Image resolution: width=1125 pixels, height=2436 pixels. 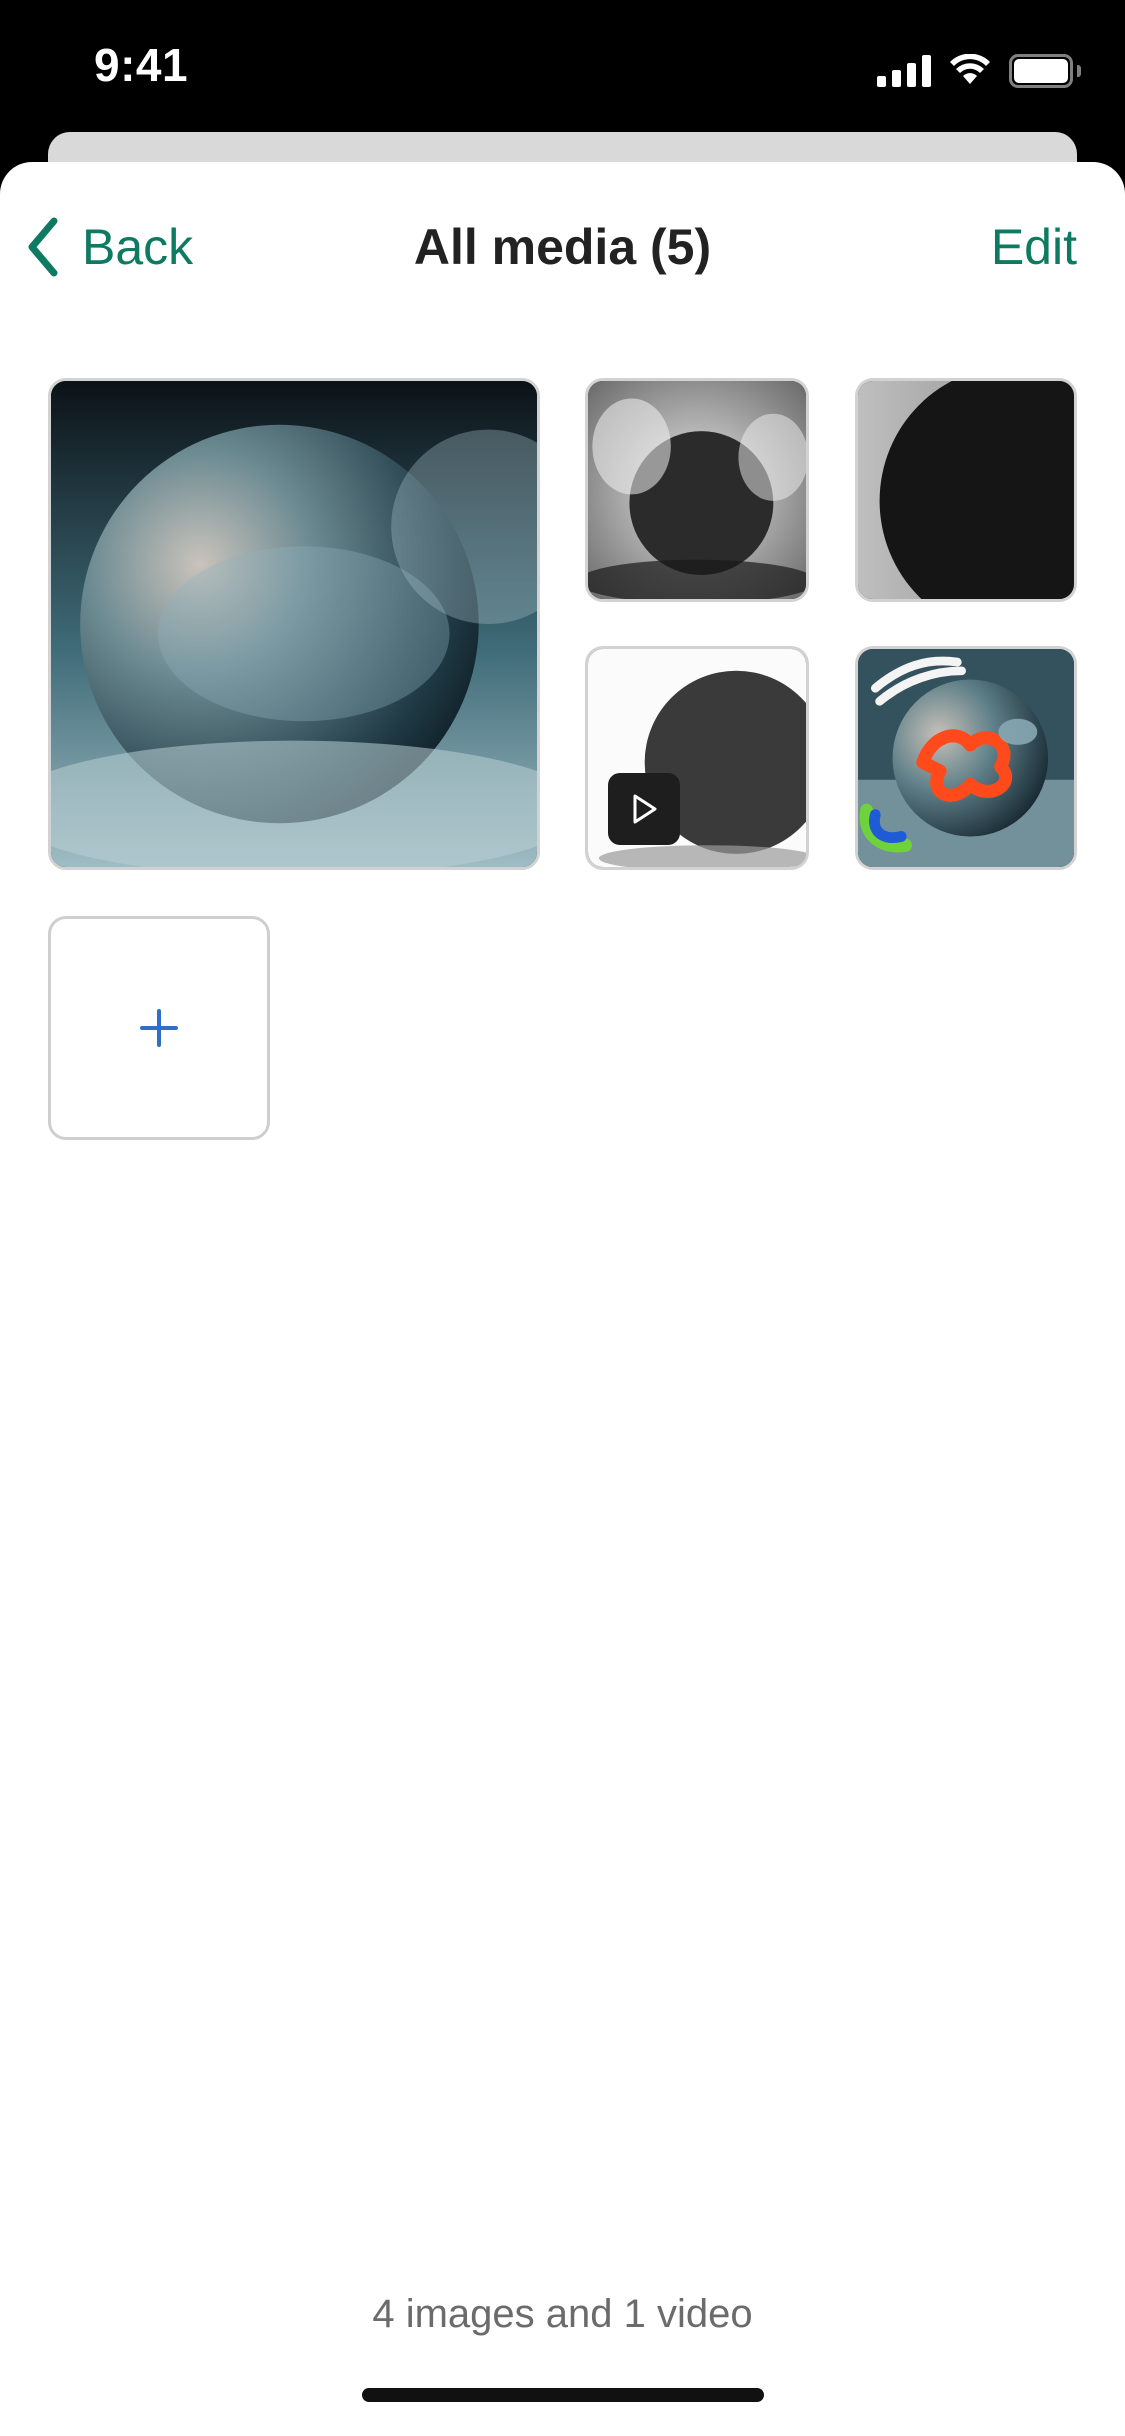 I want to click on video-badge, so click(x=644, y=809).